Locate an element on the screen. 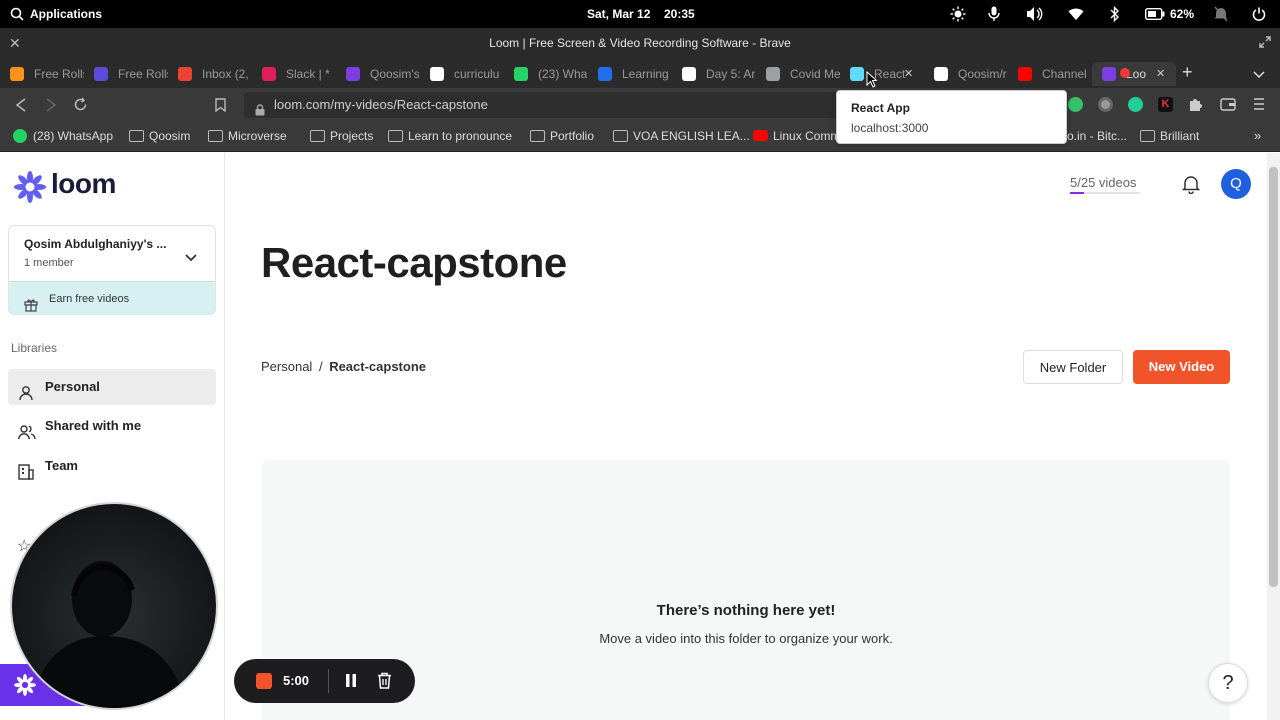 The image size is (1280, 720). reload-icon is located at coordinates (80, 107).